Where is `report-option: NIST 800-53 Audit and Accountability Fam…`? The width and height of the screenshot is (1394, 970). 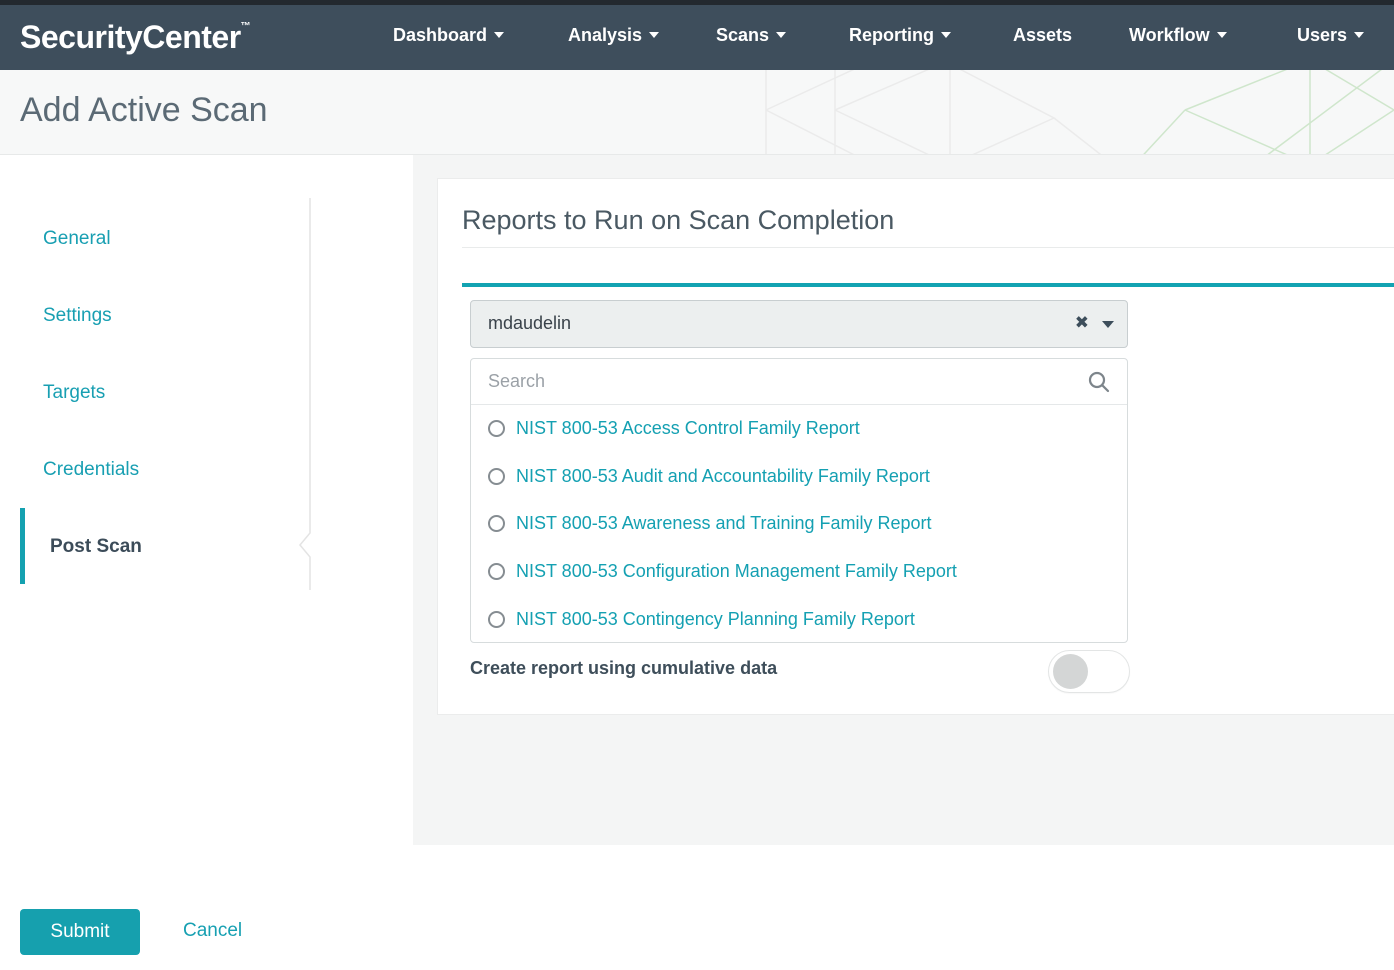
report-option: NIST 800-53 Audit and Accountability Fam… is located at coordinates (799, 477).